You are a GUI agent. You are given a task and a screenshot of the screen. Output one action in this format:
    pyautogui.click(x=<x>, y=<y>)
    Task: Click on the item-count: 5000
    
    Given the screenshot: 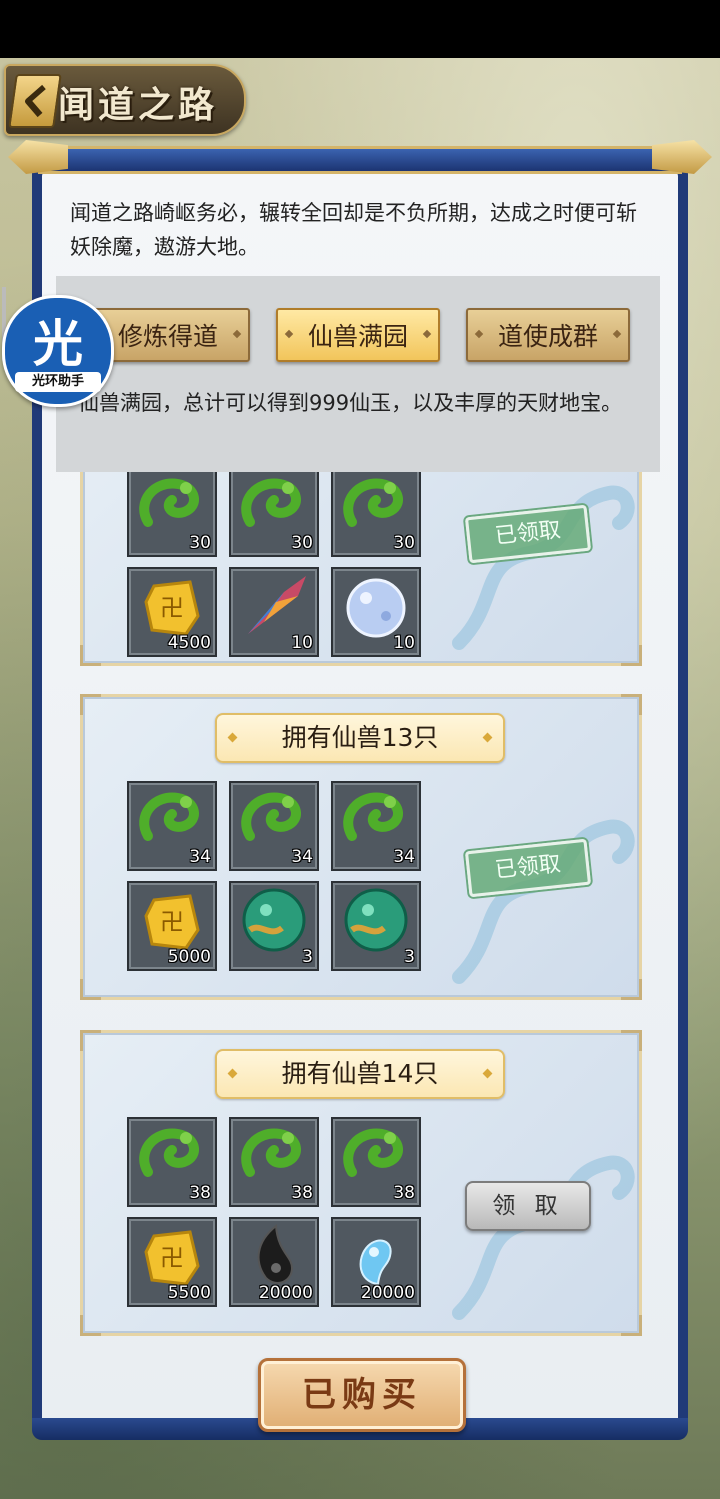 What is the action you would take?
    pyautogui.click(x=189, y=957)
    